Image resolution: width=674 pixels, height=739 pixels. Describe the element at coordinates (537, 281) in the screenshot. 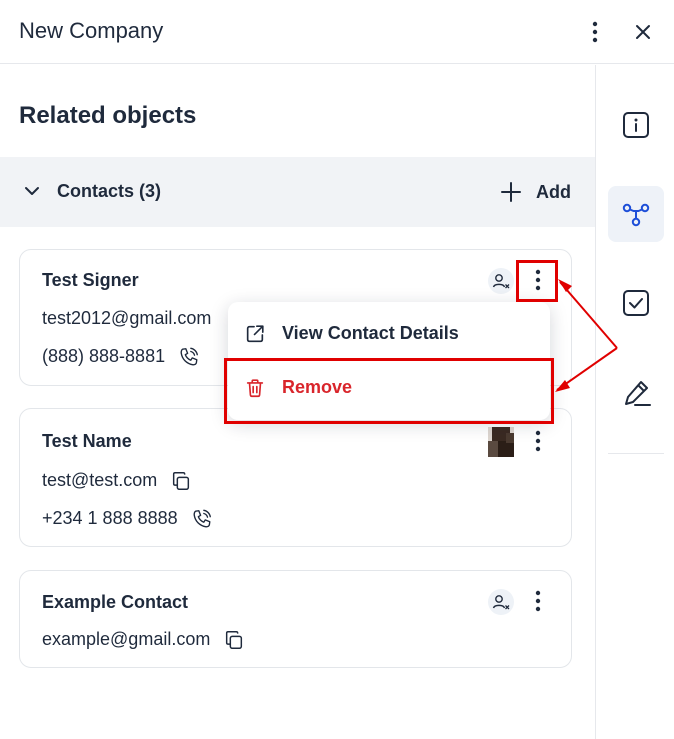

I see `highlight-box-kebab` at that location.